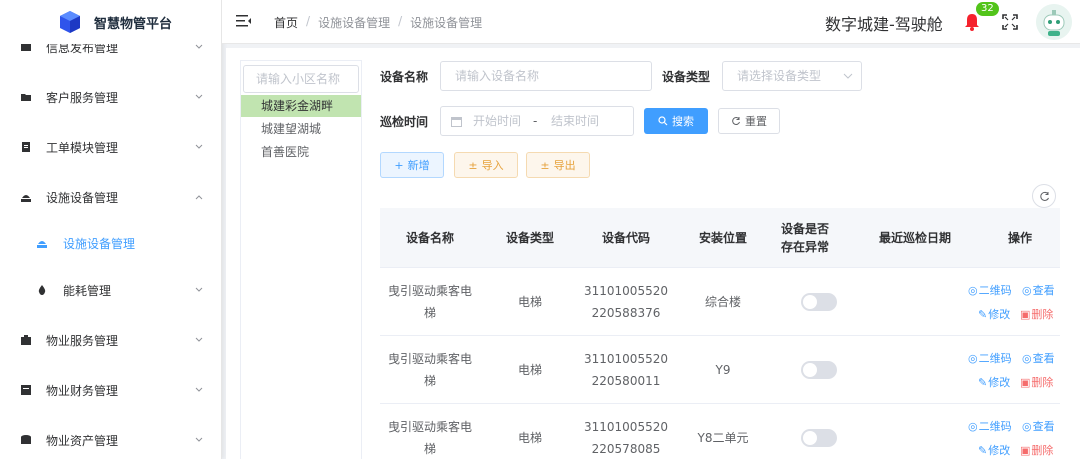 The width and height of the screenshot is (1080, 459). I want to click on device-type-select: 请选择设备类型, so click(792, 76).